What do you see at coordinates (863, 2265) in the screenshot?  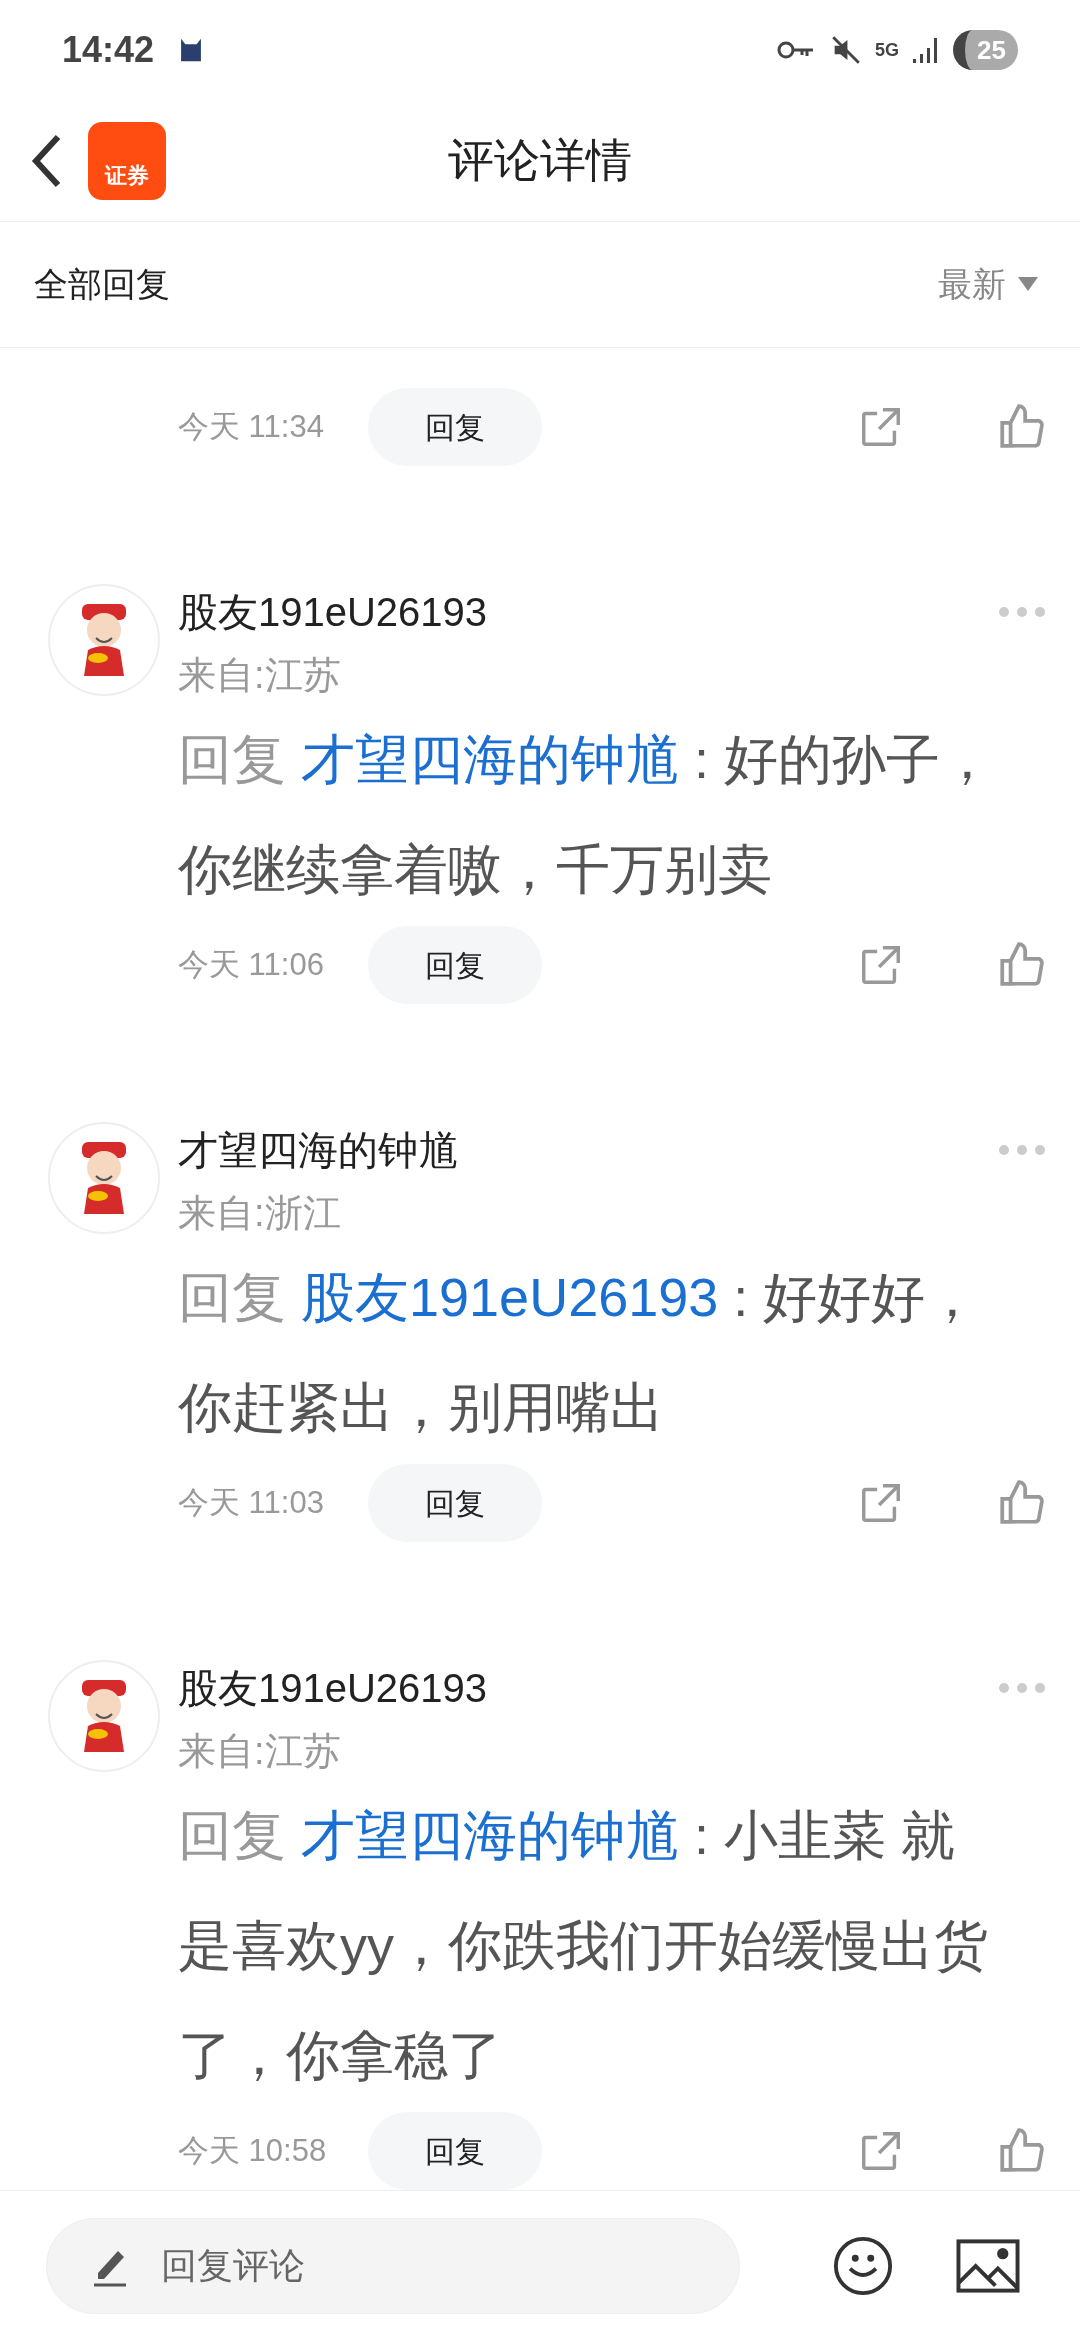 I see `emoji-icon` at bounding box center [863, 2265].